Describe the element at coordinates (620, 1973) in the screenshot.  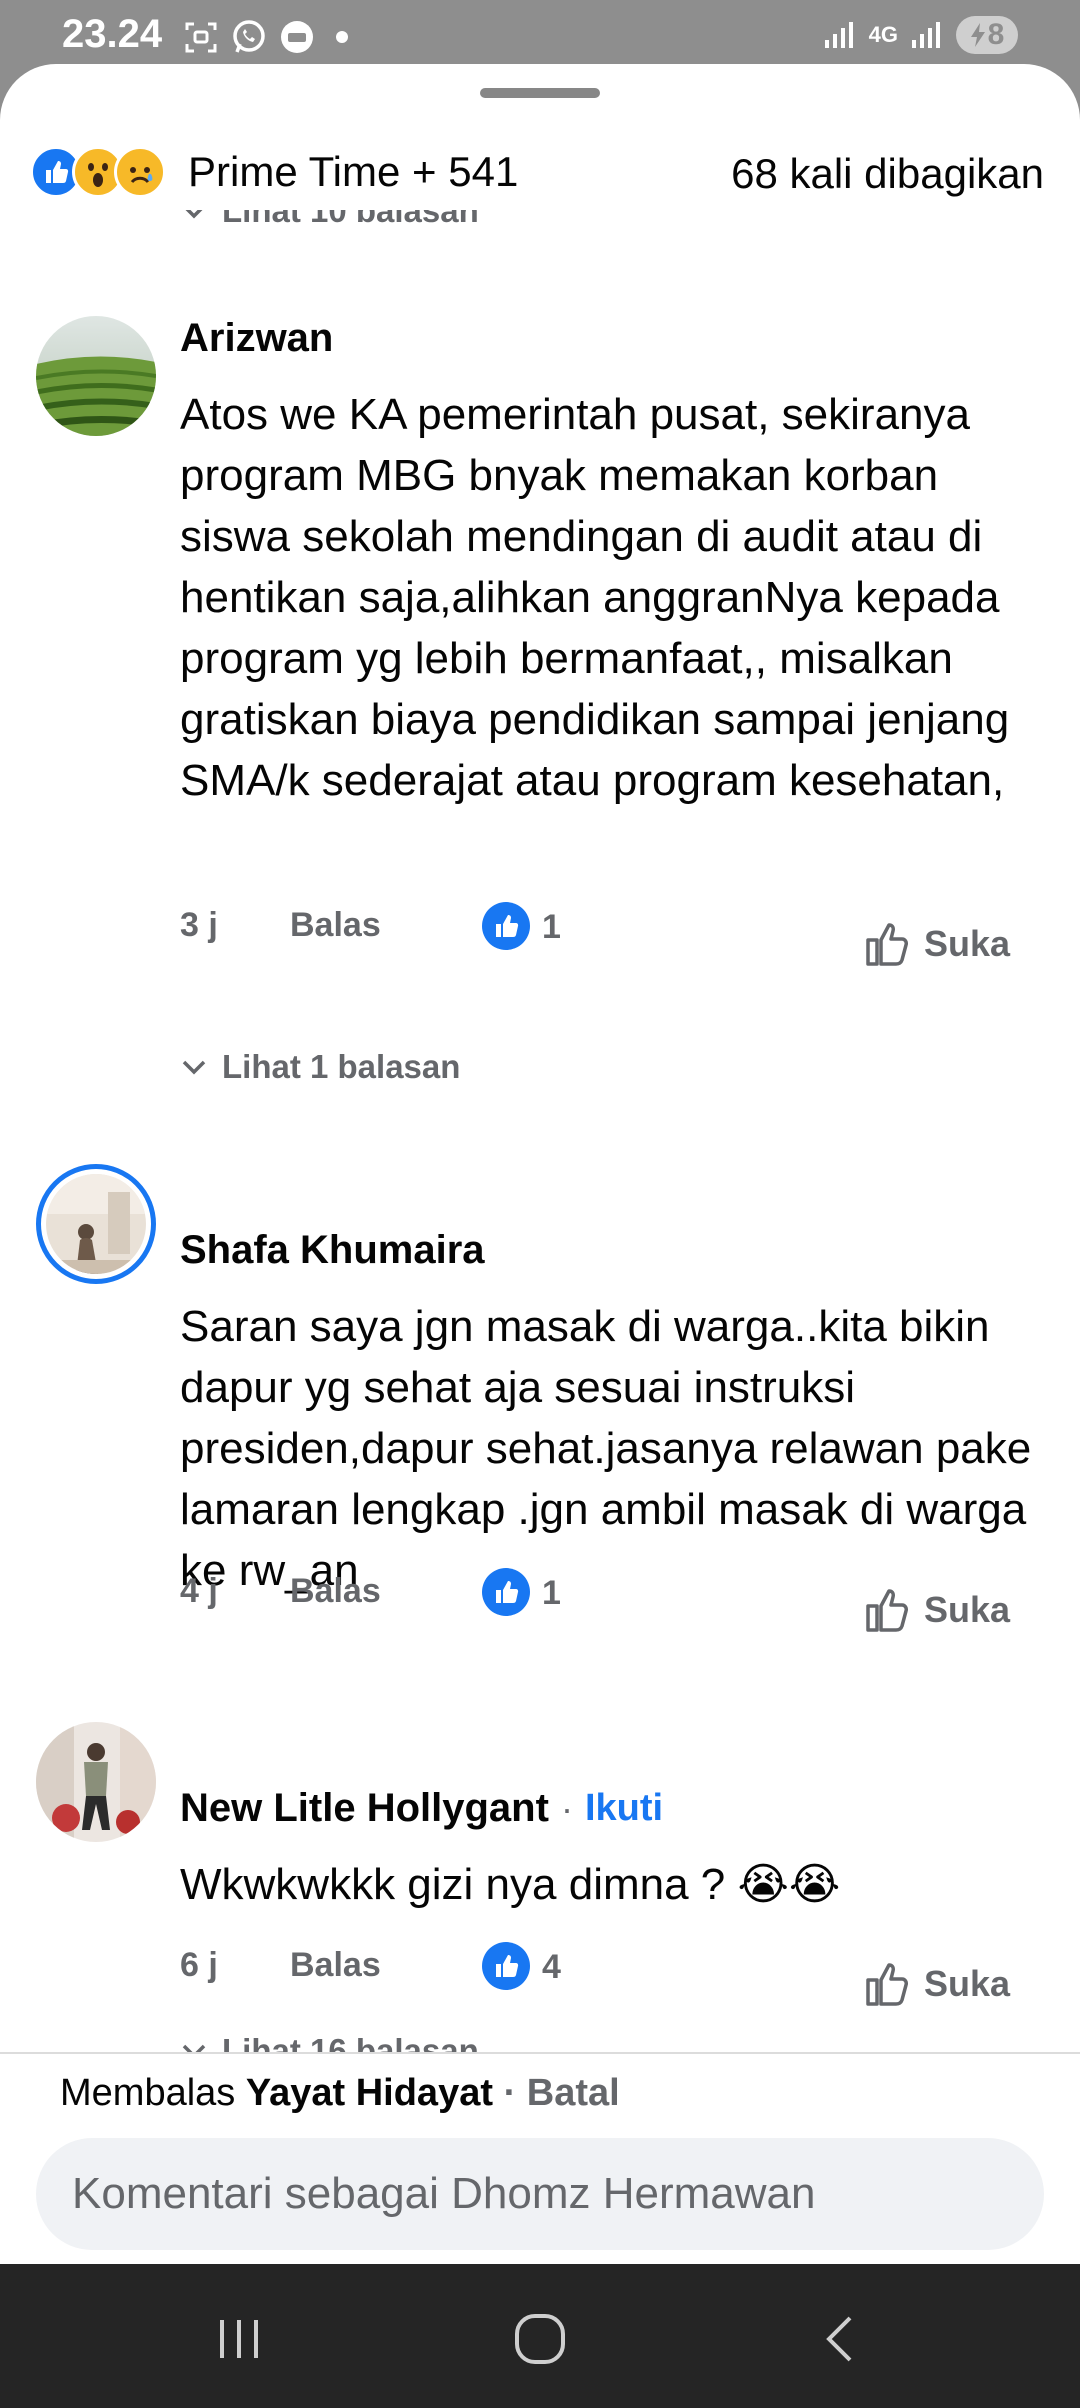
I see `comment-actions: 6 j Balas 4 Suka` at that location.